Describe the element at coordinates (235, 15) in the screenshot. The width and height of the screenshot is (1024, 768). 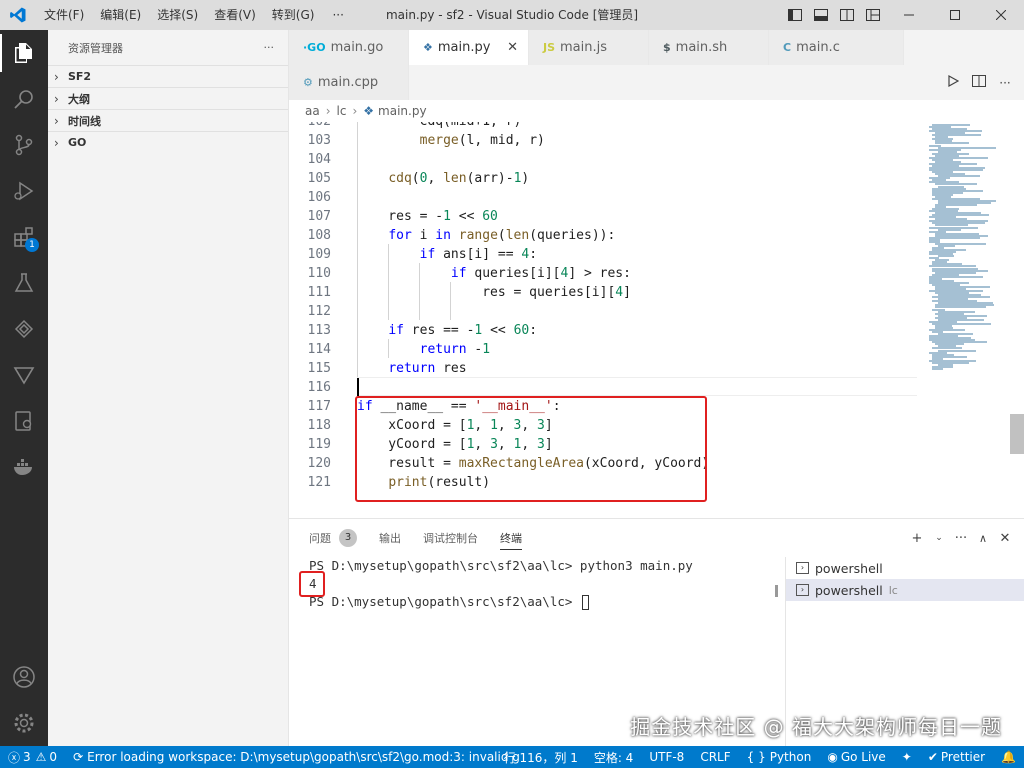
I see `menu-view: 查看(V)` at that location.